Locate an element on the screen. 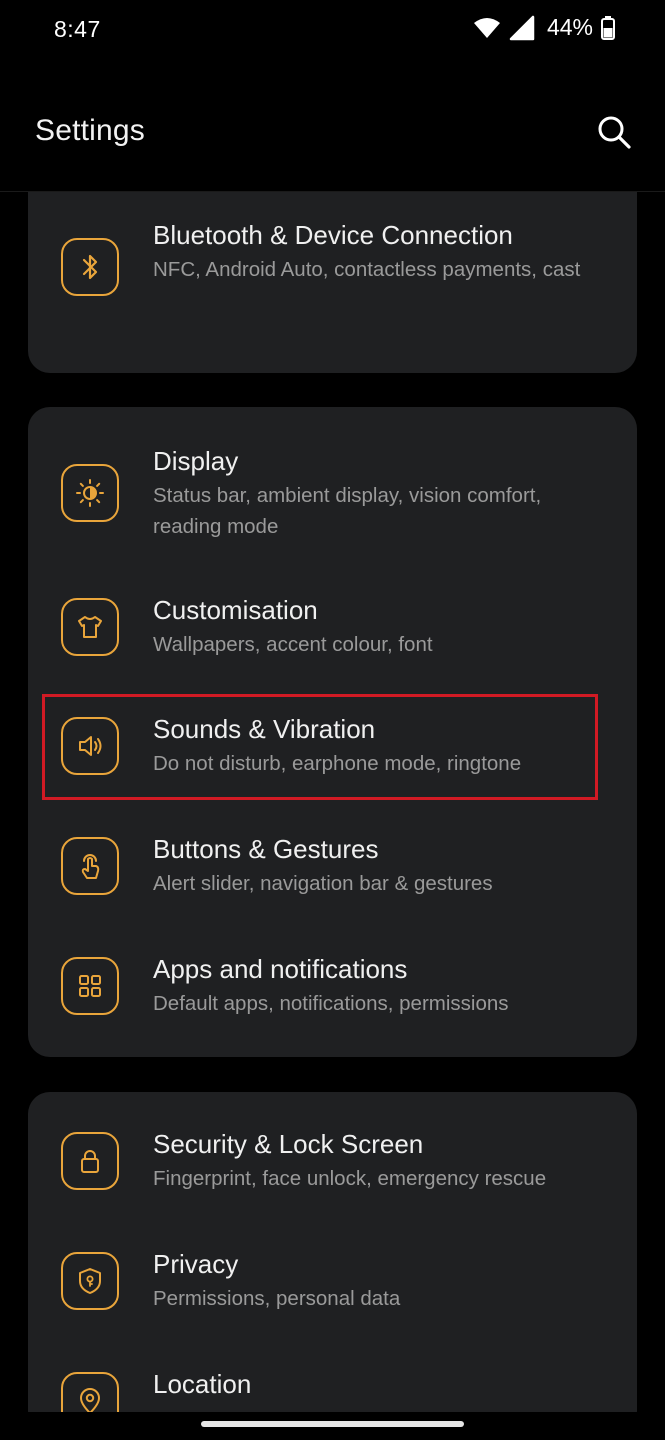 The image size is (665, 1440). item-title: Display is located at coordinates (196, 461).